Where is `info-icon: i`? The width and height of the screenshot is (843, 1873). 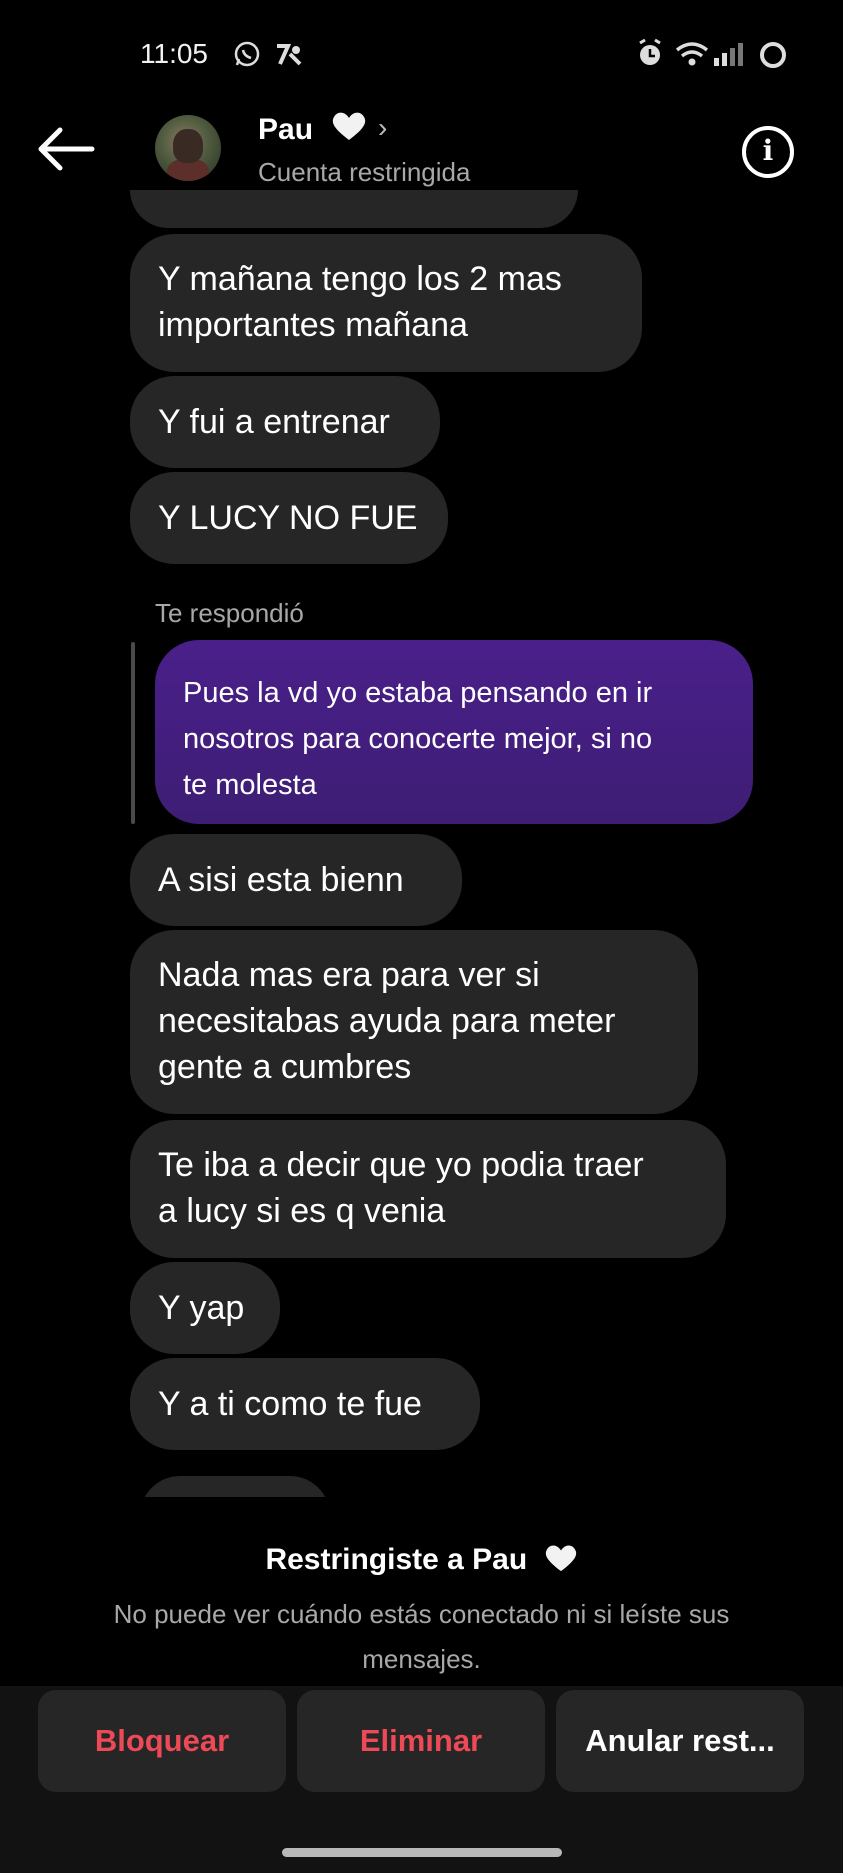 info-icon: i is located at coordinates (768, 152).